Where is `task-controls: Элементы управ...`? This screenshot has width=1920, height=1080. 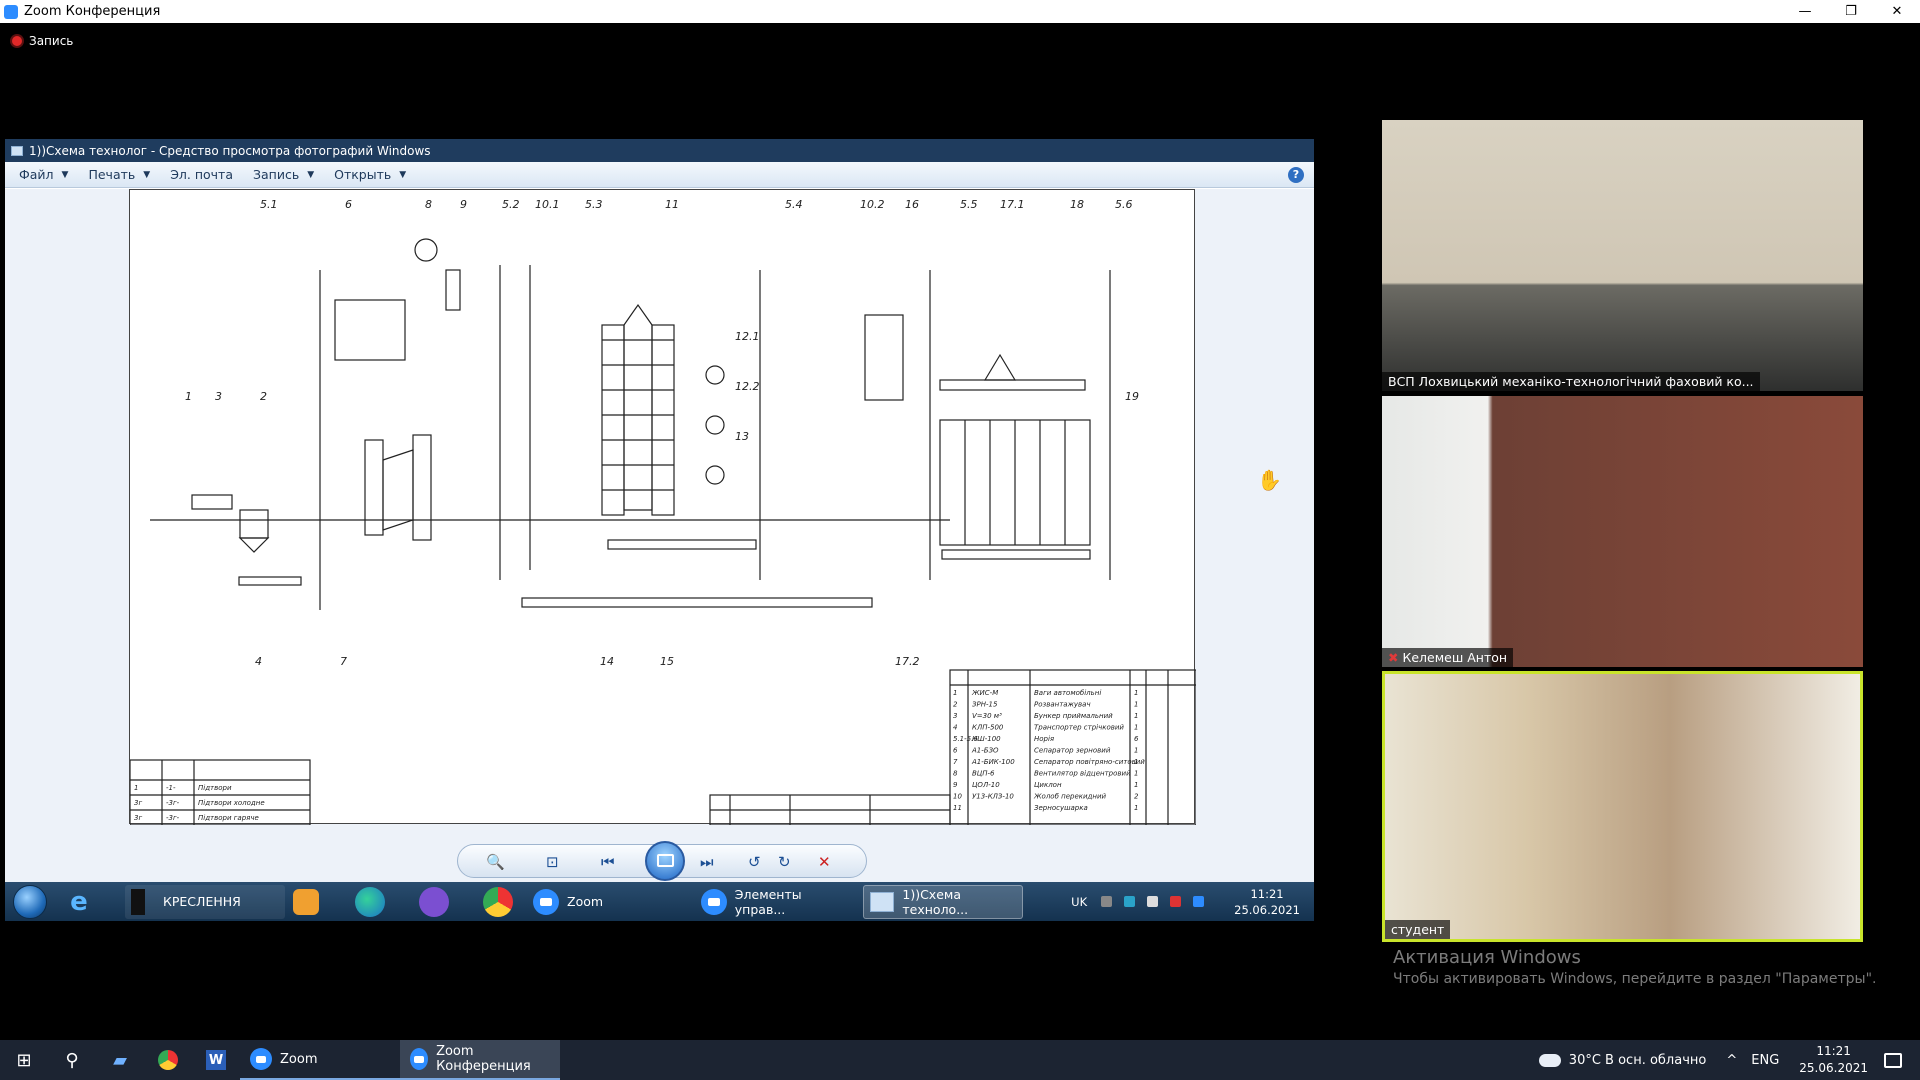
task-controls: Элементы управ... is located at coordinates (775, 902).